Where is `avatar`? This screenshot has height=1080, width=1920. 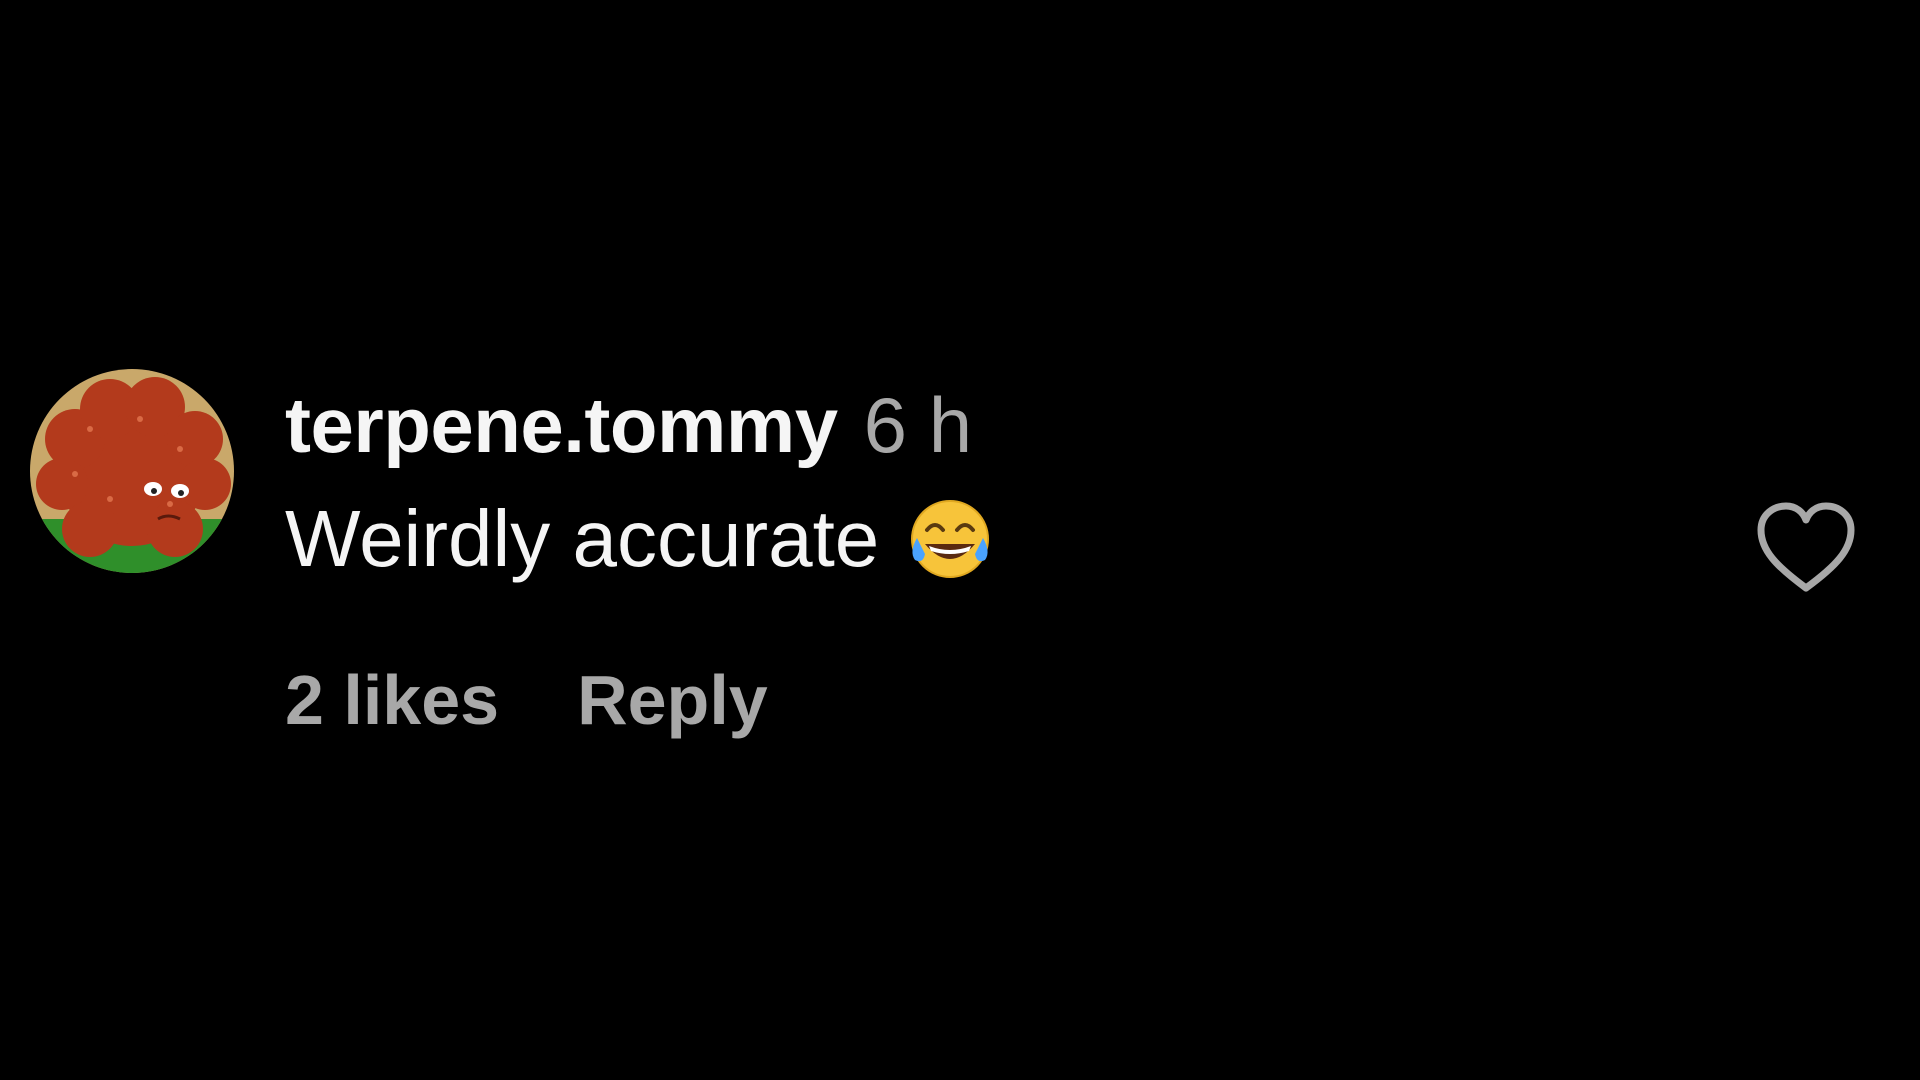 avatar is located at coordinates (132, 471).